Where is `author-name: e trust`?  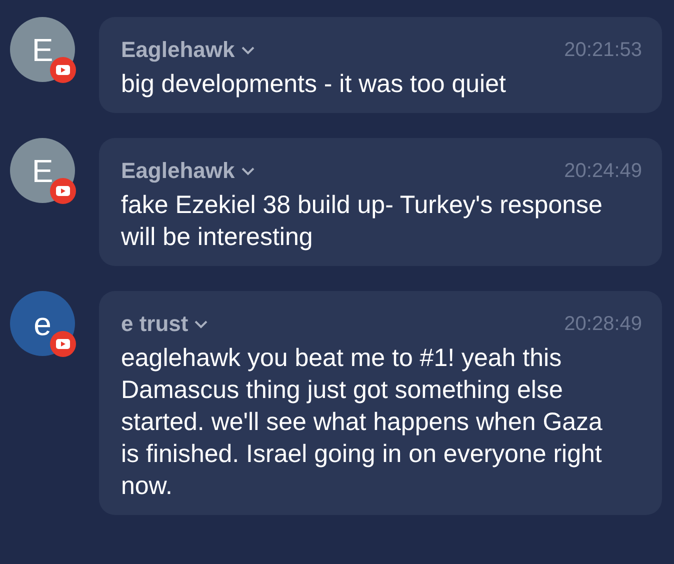
author-name: e trust is located at coordinates (164, 324).